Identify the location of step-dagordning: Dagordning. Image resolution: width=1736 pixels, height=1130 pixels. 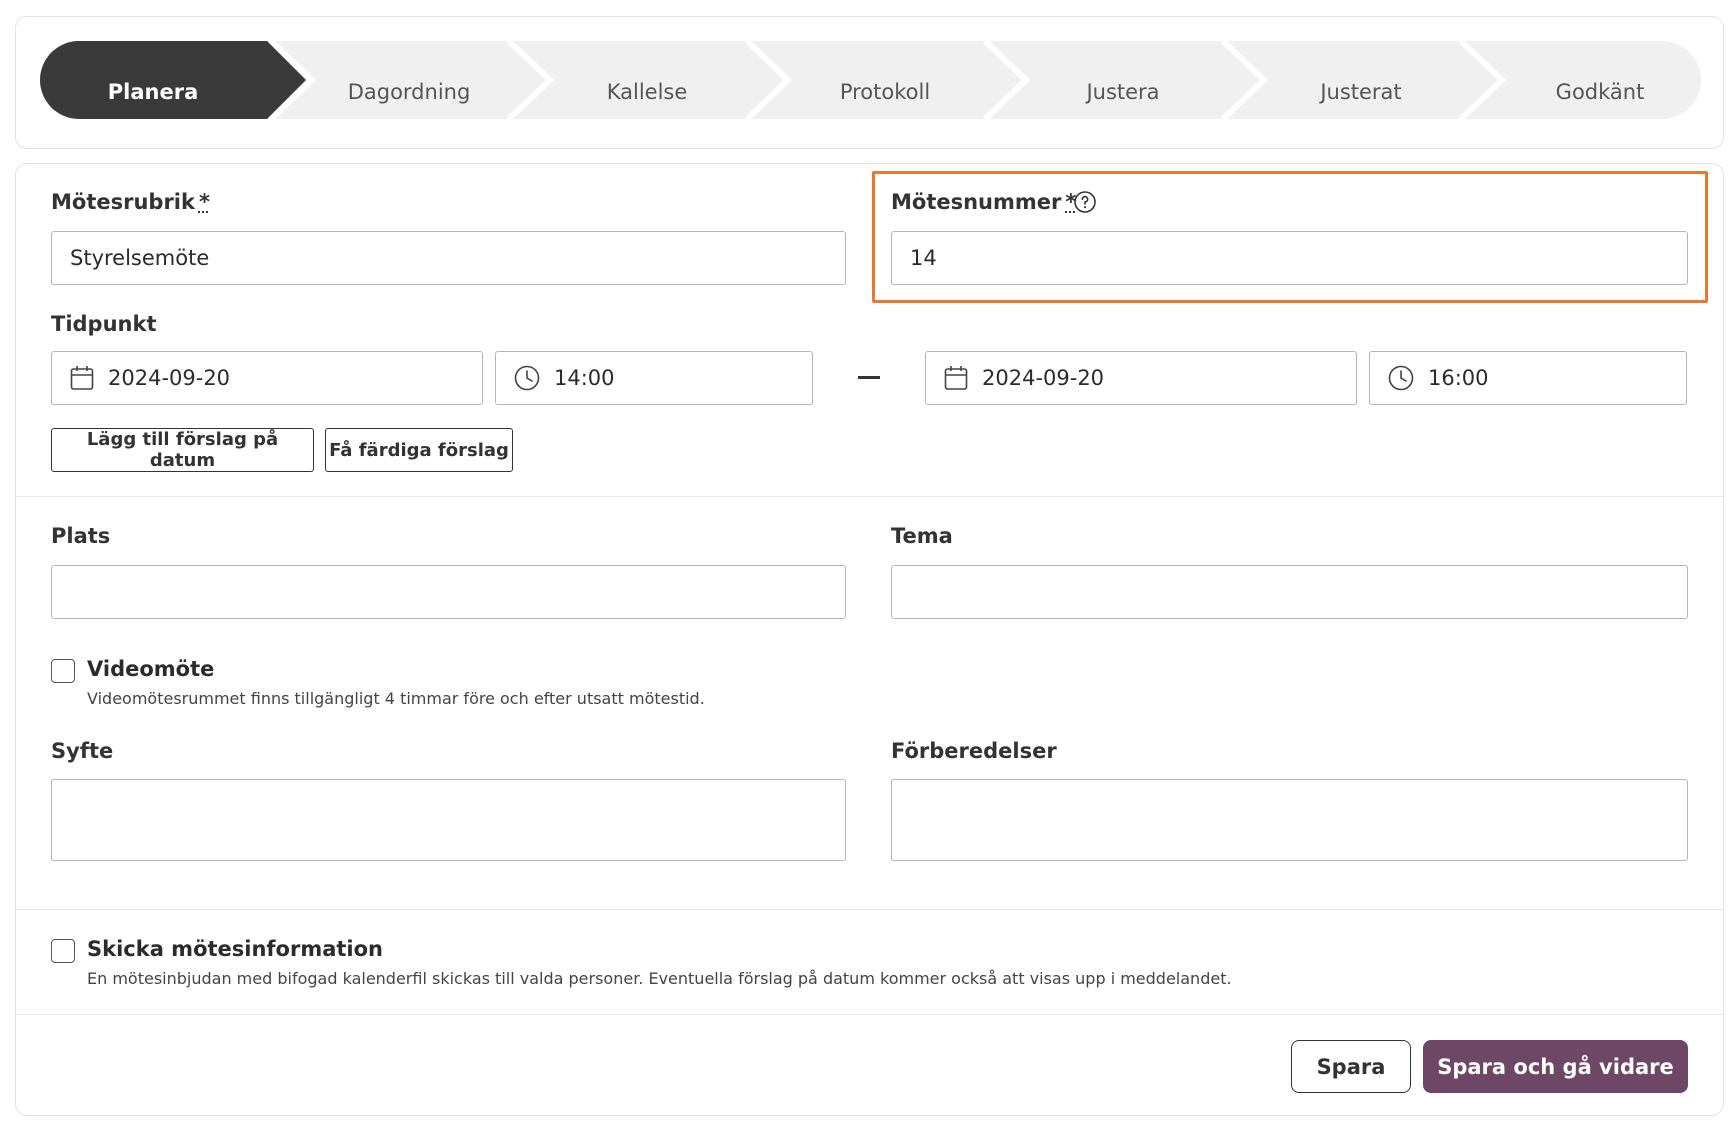
(409, 92).